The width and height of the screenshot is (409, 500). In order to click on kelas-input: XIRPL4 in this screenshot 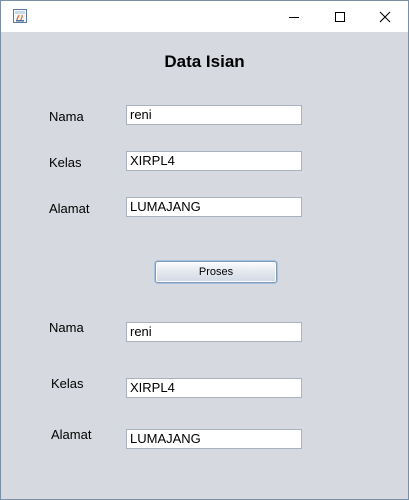, I will do `click(214, 161)`.